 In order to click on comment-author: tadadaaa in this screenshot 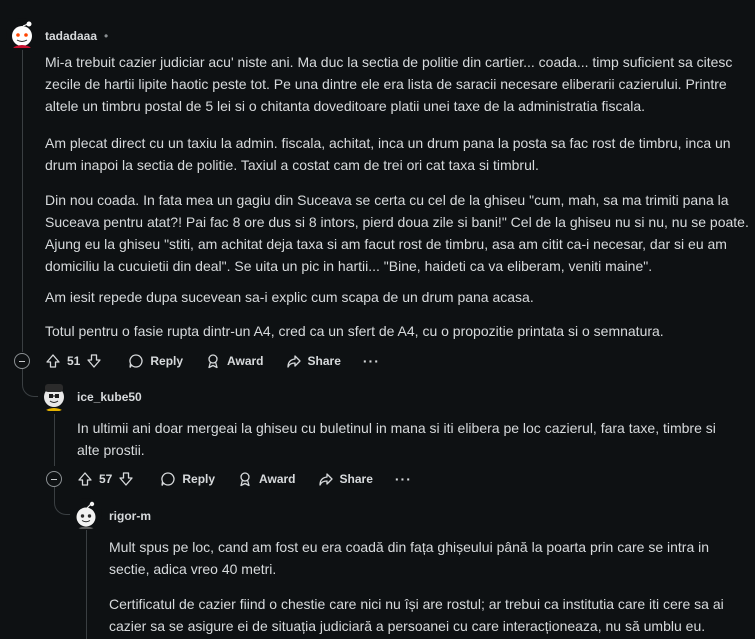, I will do `click(71, 36)`.